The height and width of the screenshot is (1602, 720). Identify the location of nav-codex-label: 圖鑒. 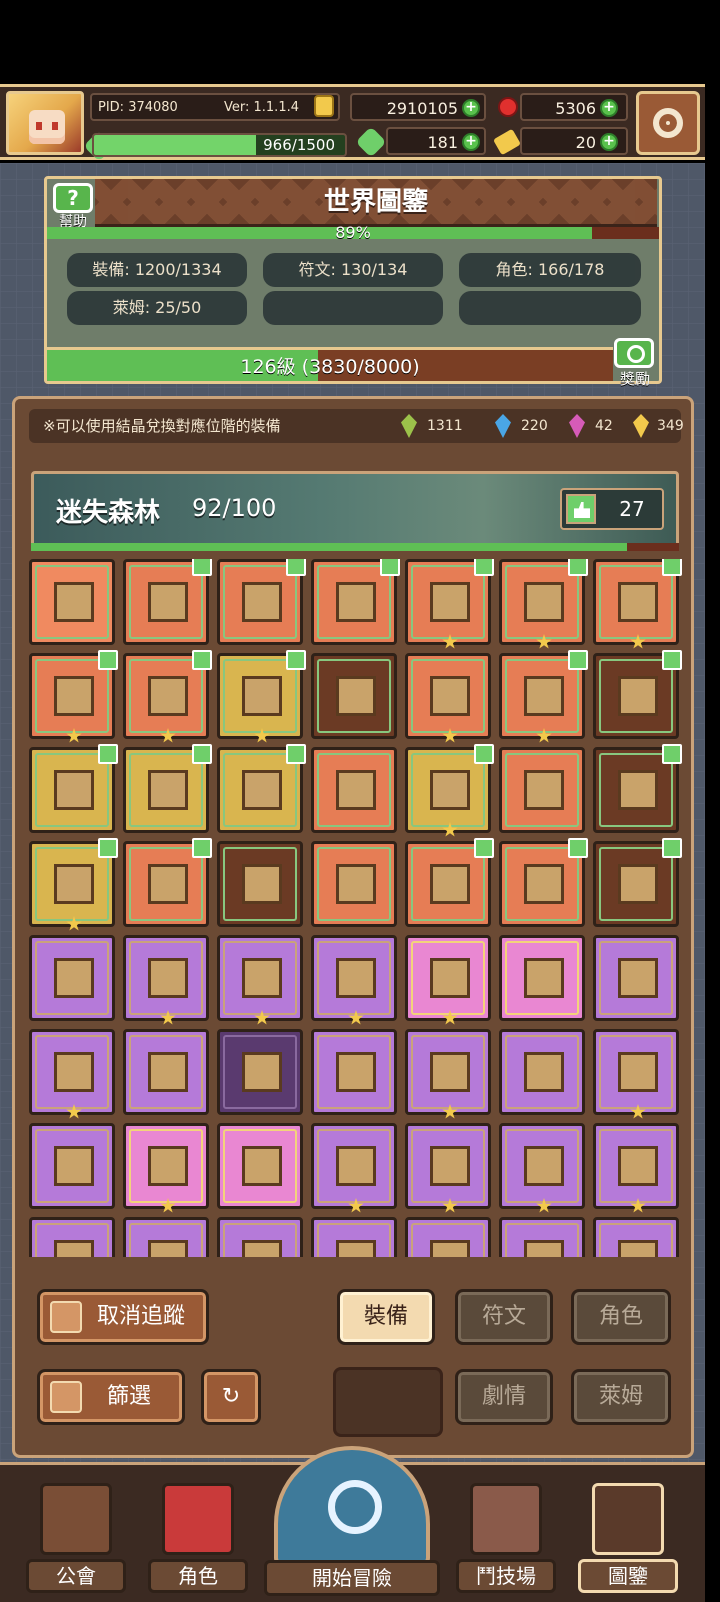
(628, 1576).